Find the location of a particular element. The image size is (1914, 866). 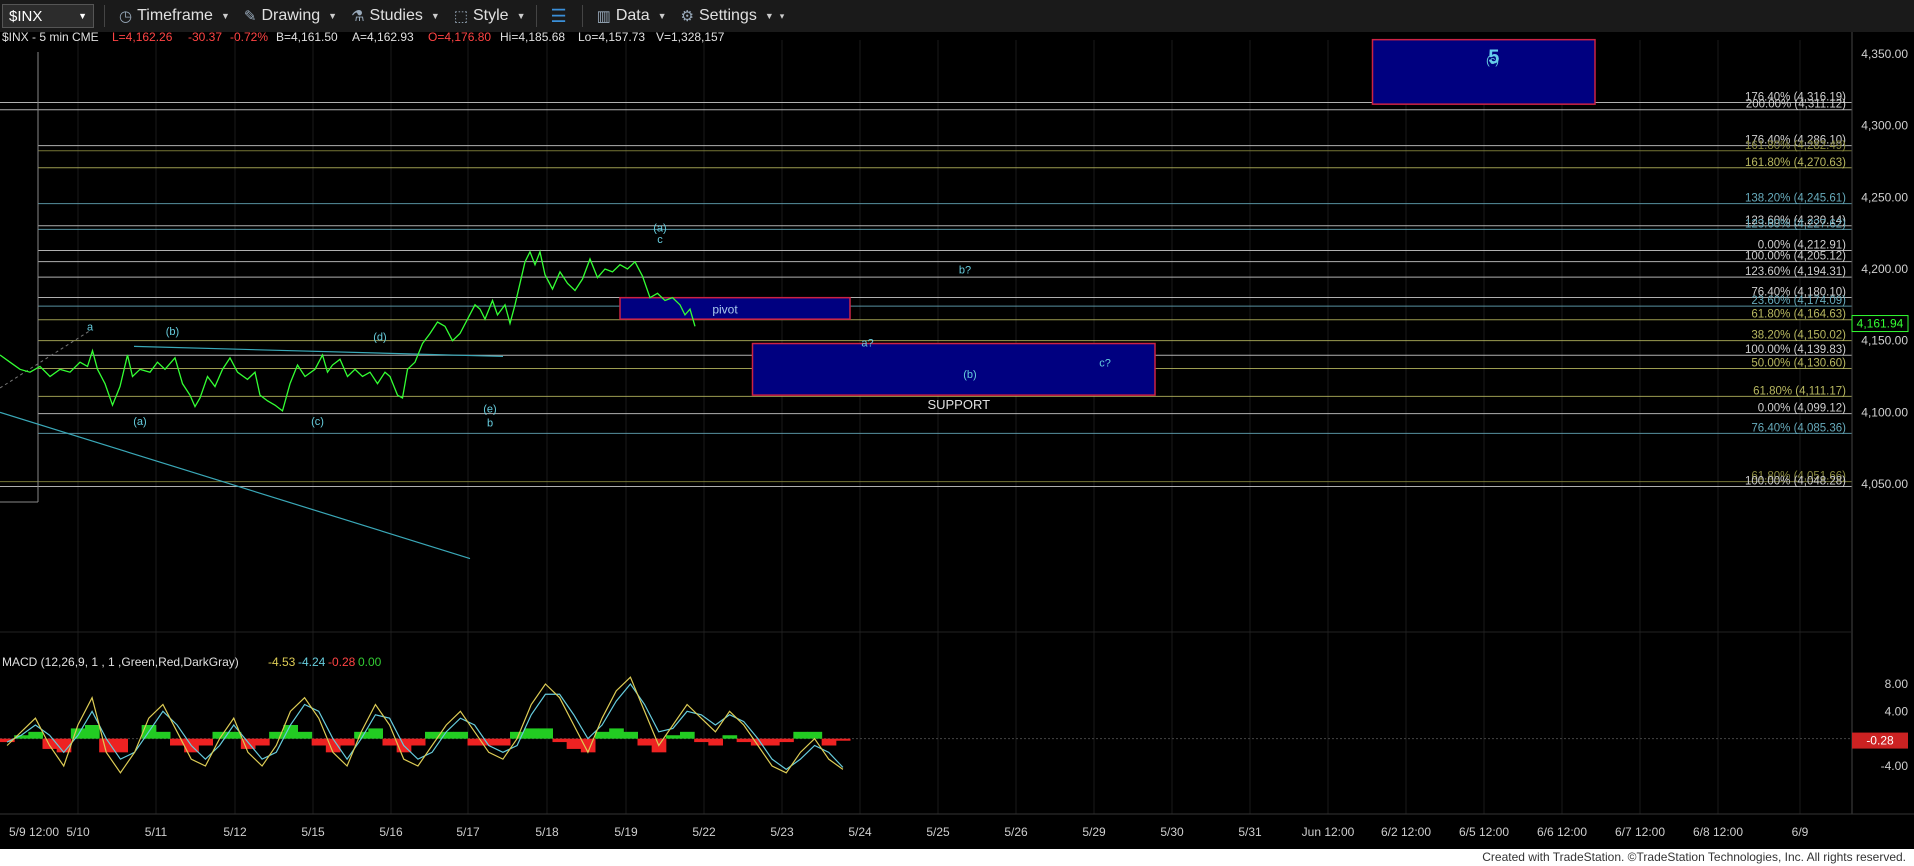

fib-label: 100.00% (4,205.12) is located at coordinates (1795, 257).